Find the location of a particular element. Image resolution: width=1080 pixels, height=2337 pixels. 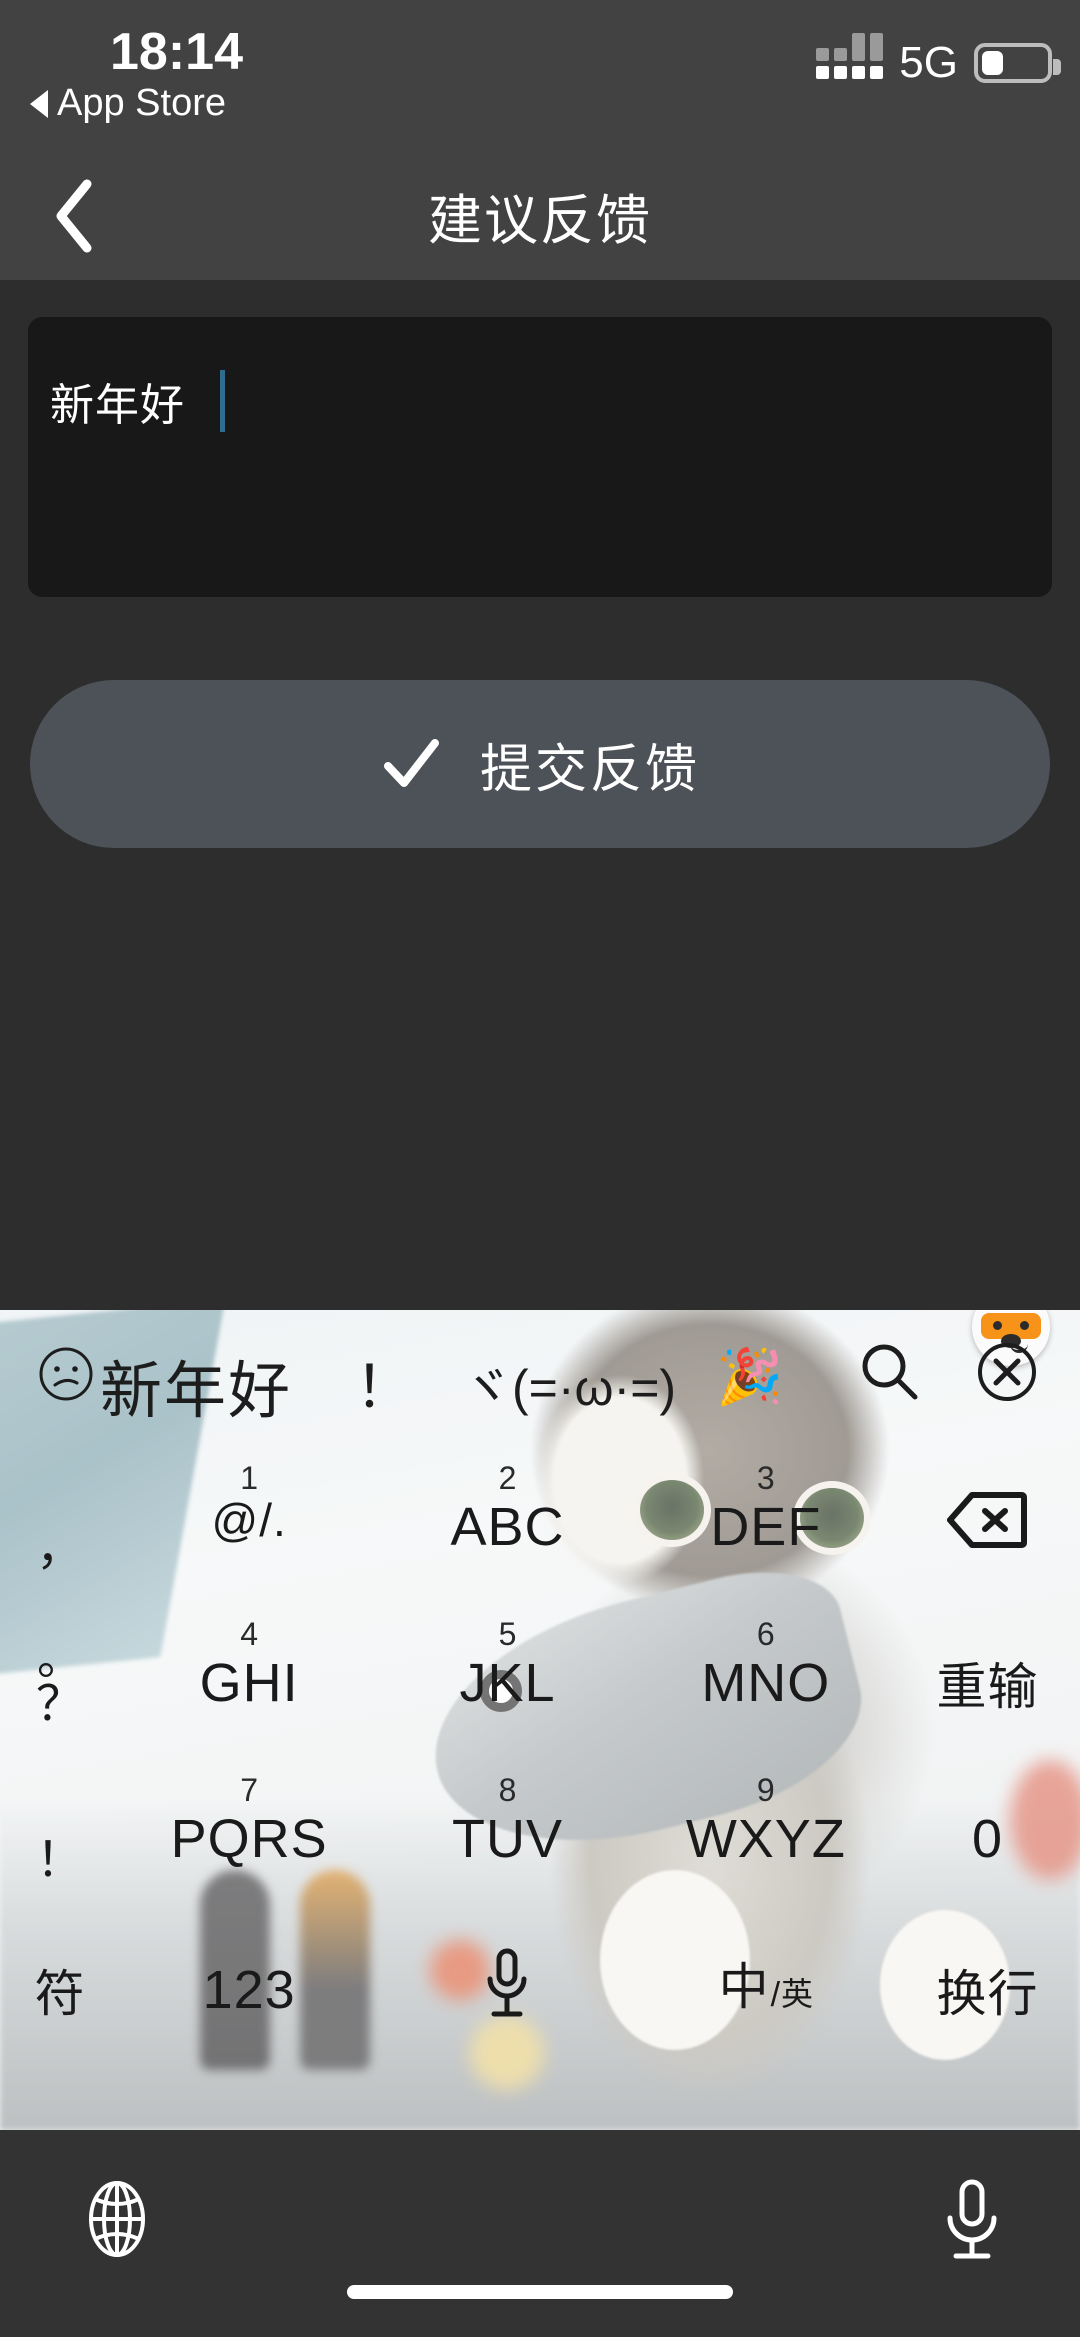

key-exclamation-label: ！ is located at coordinates (59, 1860).